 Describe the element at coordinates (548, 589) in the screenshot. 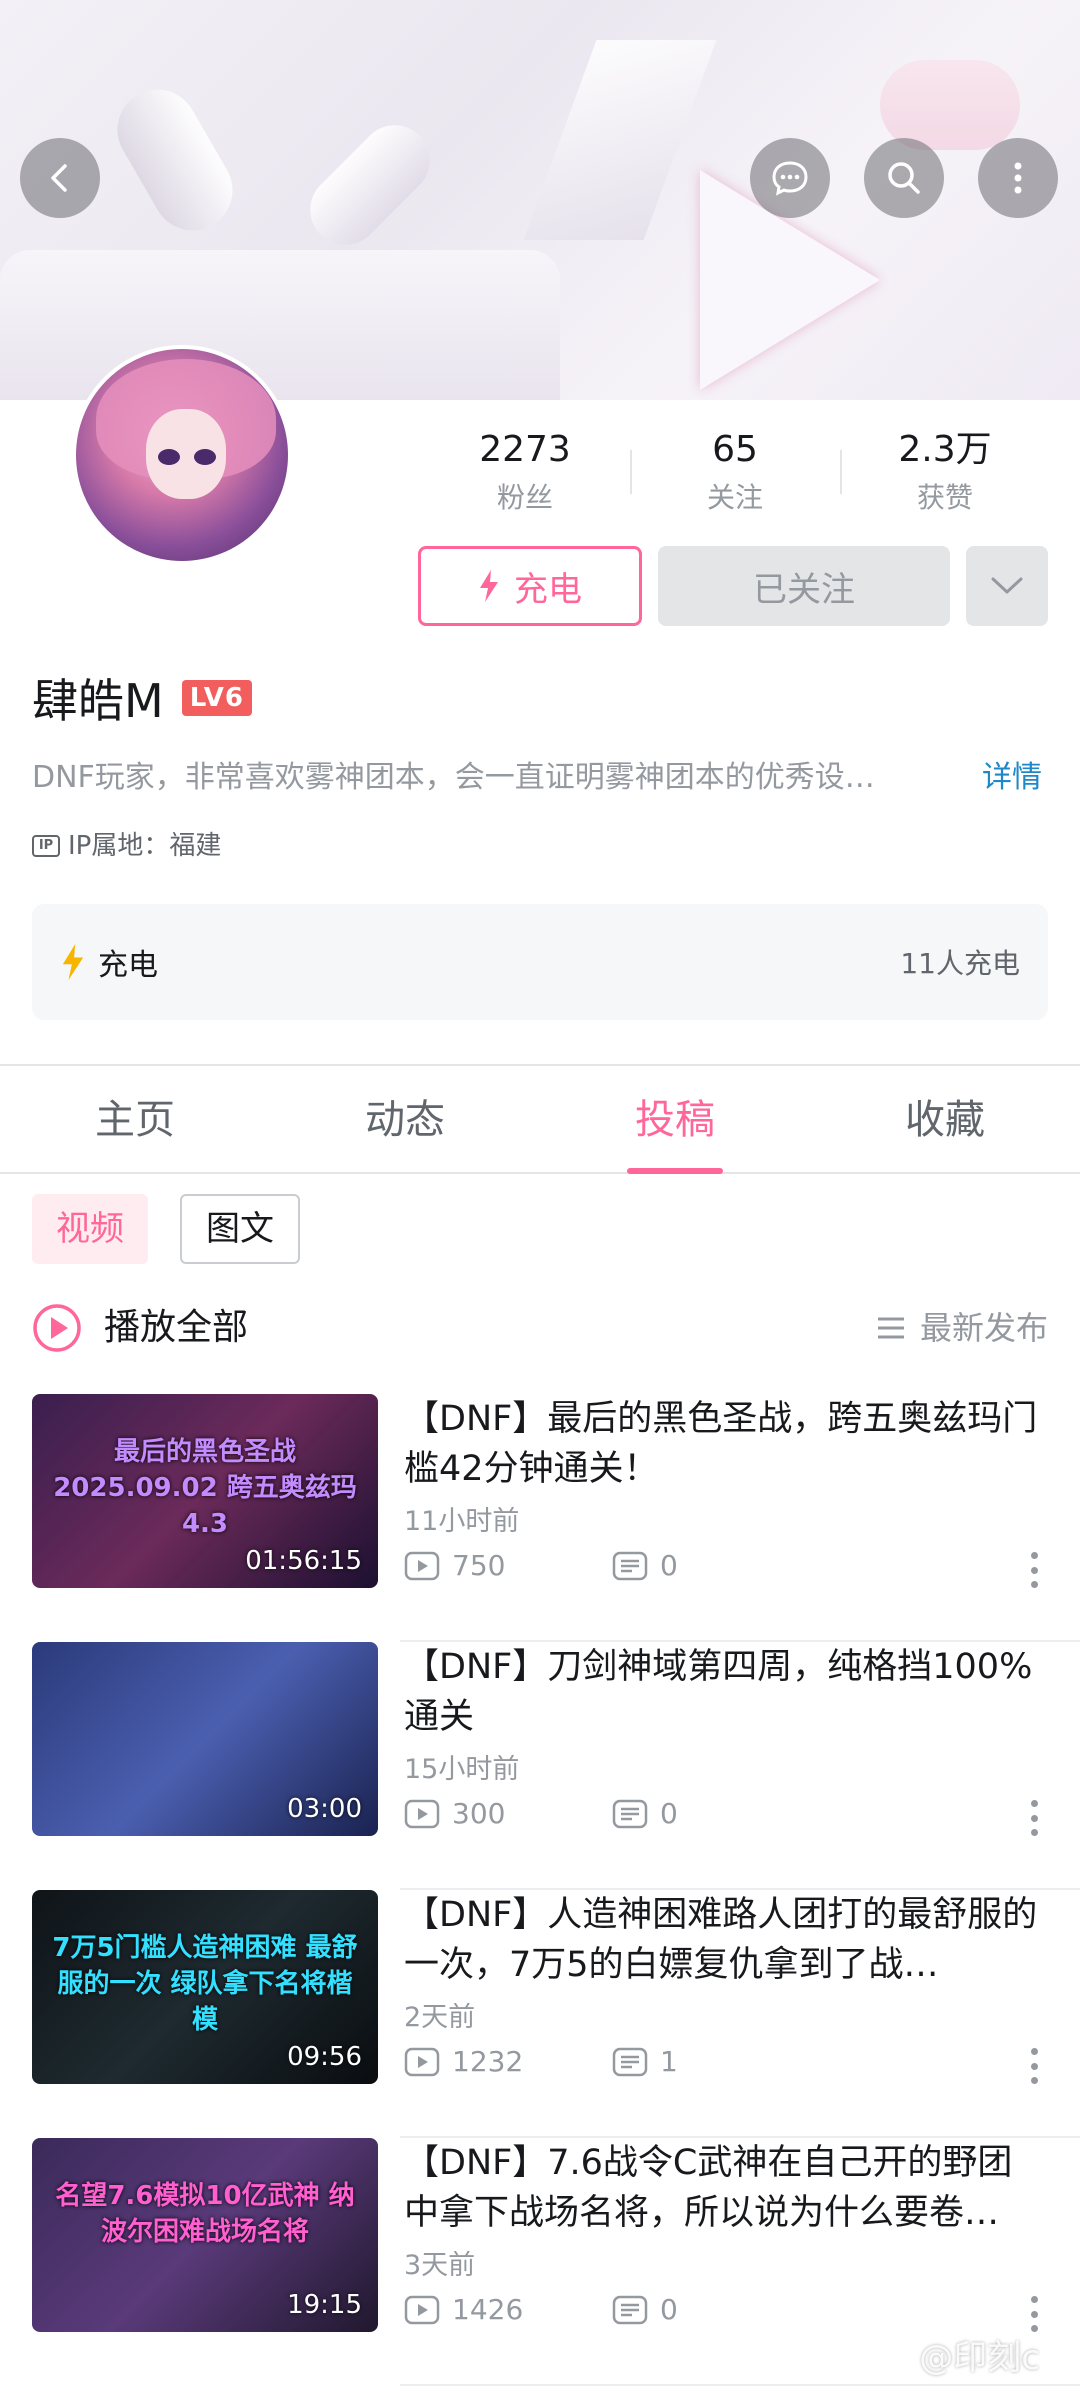

I see `charge-button-label: 充电` at that location.